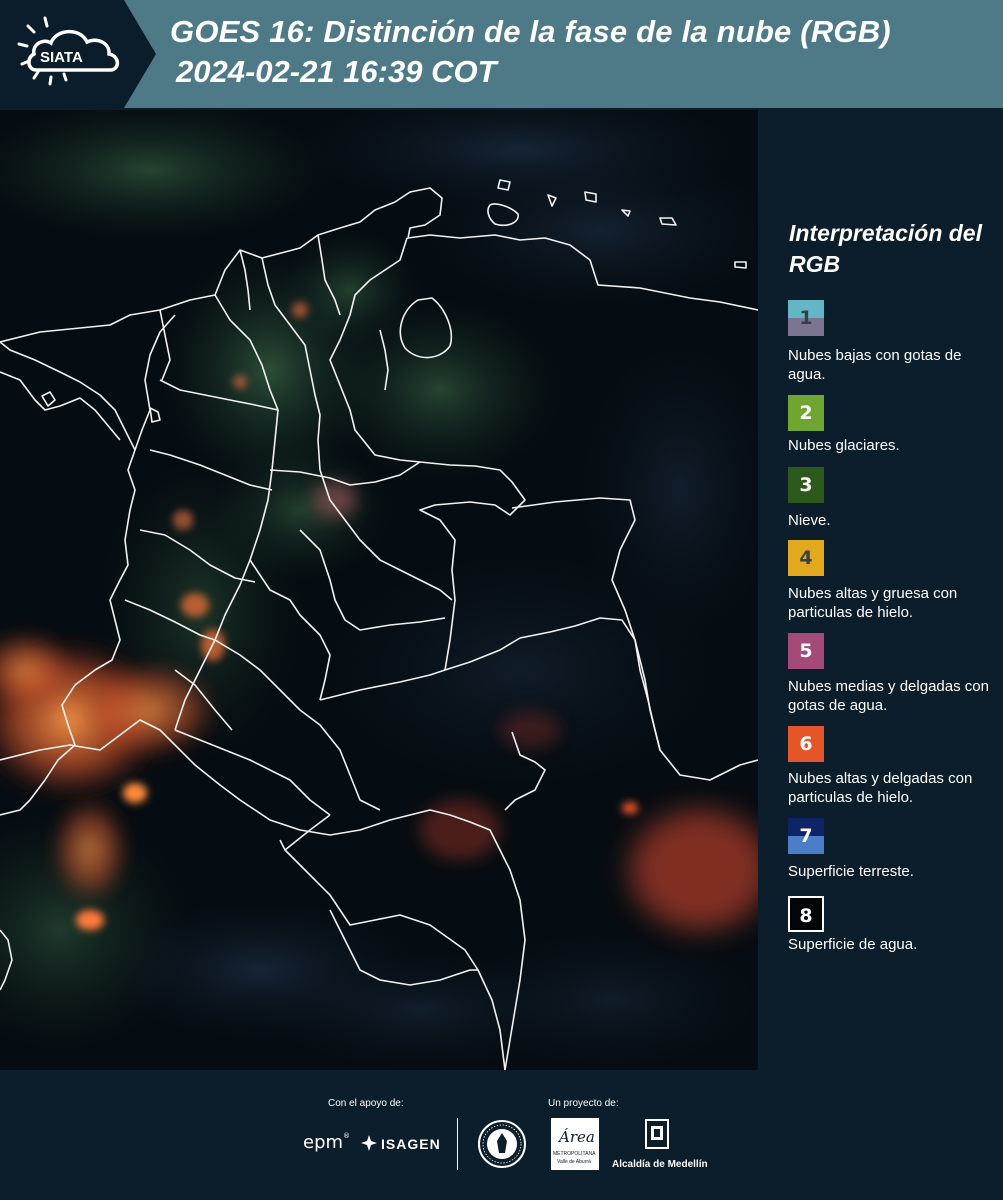 This screenshot has width=1003, height=1200. I want to click on legend-swatch-number: 1, so click(806, 318).